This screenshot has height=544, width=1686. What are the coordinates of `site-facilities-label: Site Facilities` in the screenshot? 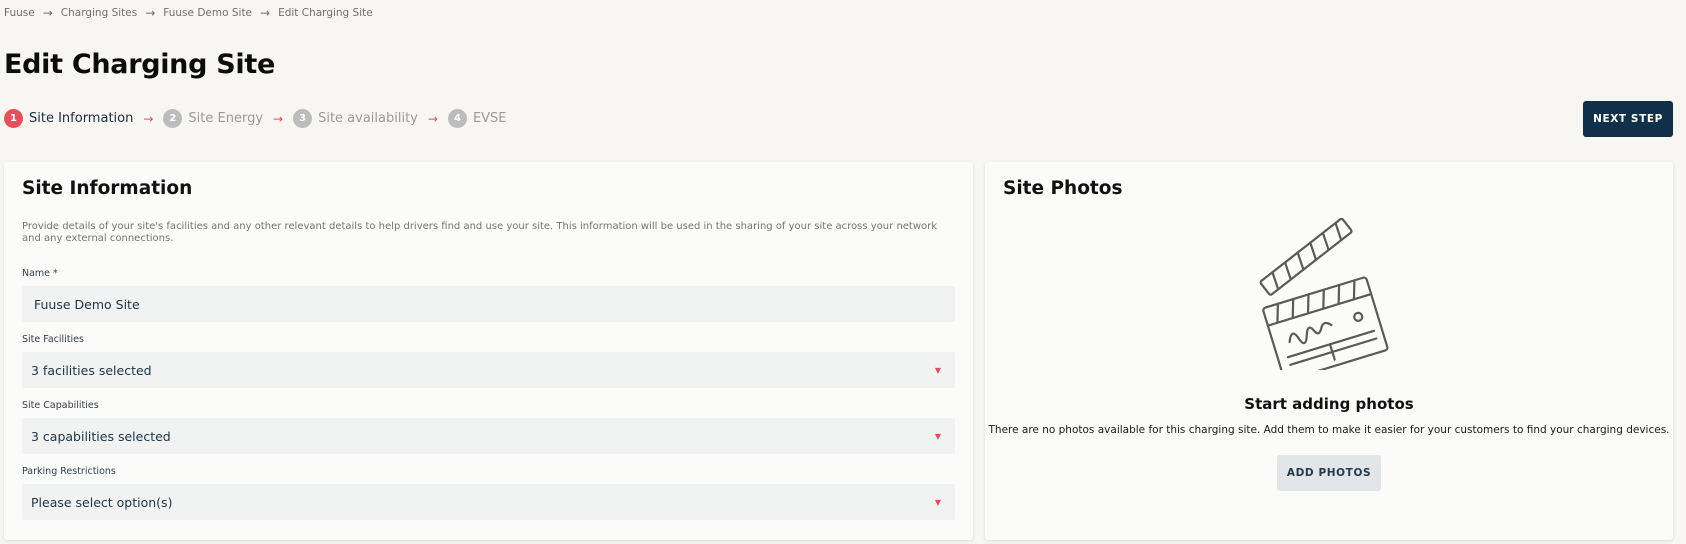 It's located at (53, 339).